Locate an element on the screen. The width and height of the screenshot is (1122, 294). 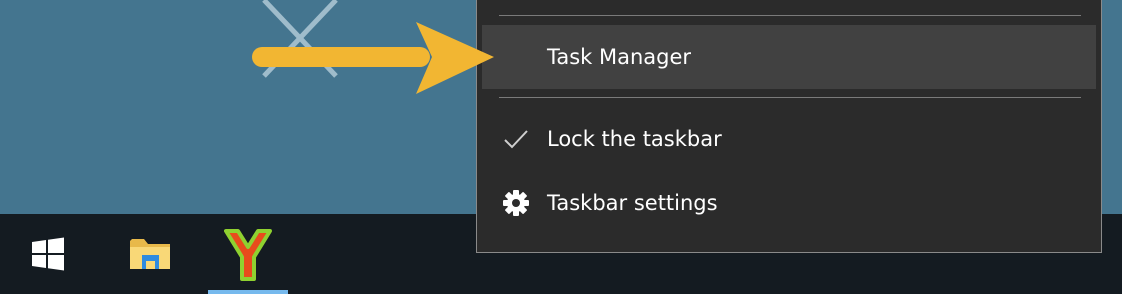
start-button is located at coordinates (48, 254).